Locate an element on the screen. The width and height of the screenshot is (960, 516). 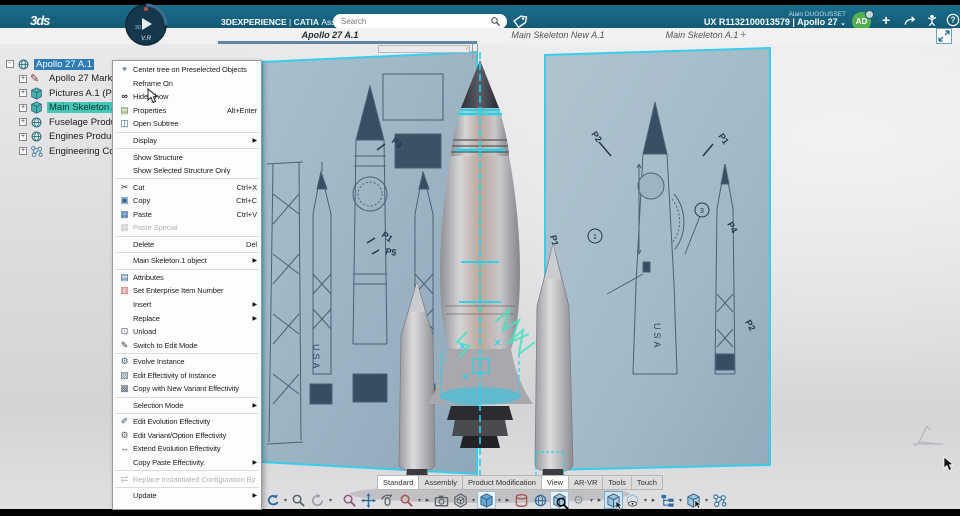
tree-node-label: Apollo 27 A.1 is located at coordinates (64, 64).